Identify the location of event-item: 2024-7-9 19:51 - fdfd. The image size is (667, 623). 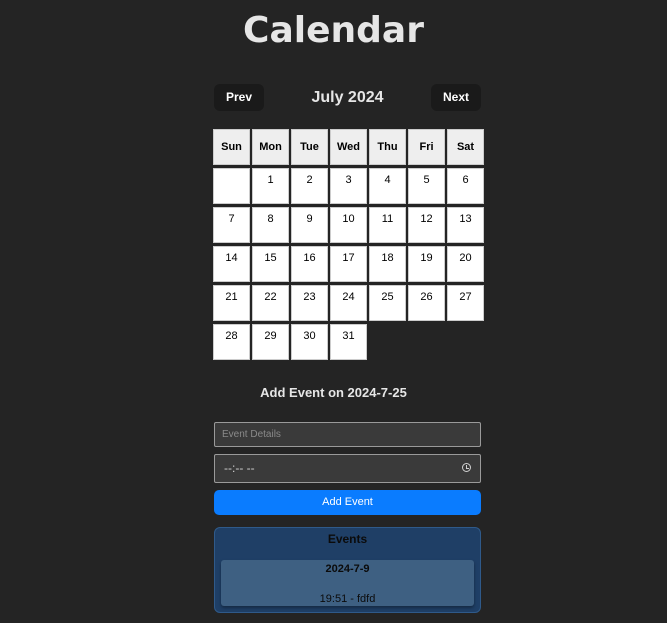
(347, 583).